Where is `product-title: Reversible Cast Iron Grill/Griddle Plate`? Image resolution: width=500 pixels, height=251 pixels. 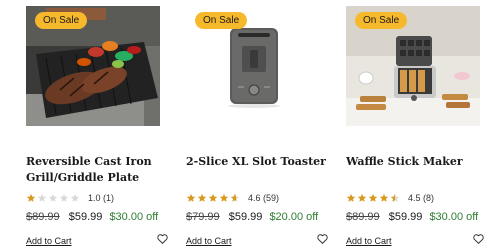 product-title: Reversible Cast Iron Grill/Griddle Plate is located at coordinates (101, 170).